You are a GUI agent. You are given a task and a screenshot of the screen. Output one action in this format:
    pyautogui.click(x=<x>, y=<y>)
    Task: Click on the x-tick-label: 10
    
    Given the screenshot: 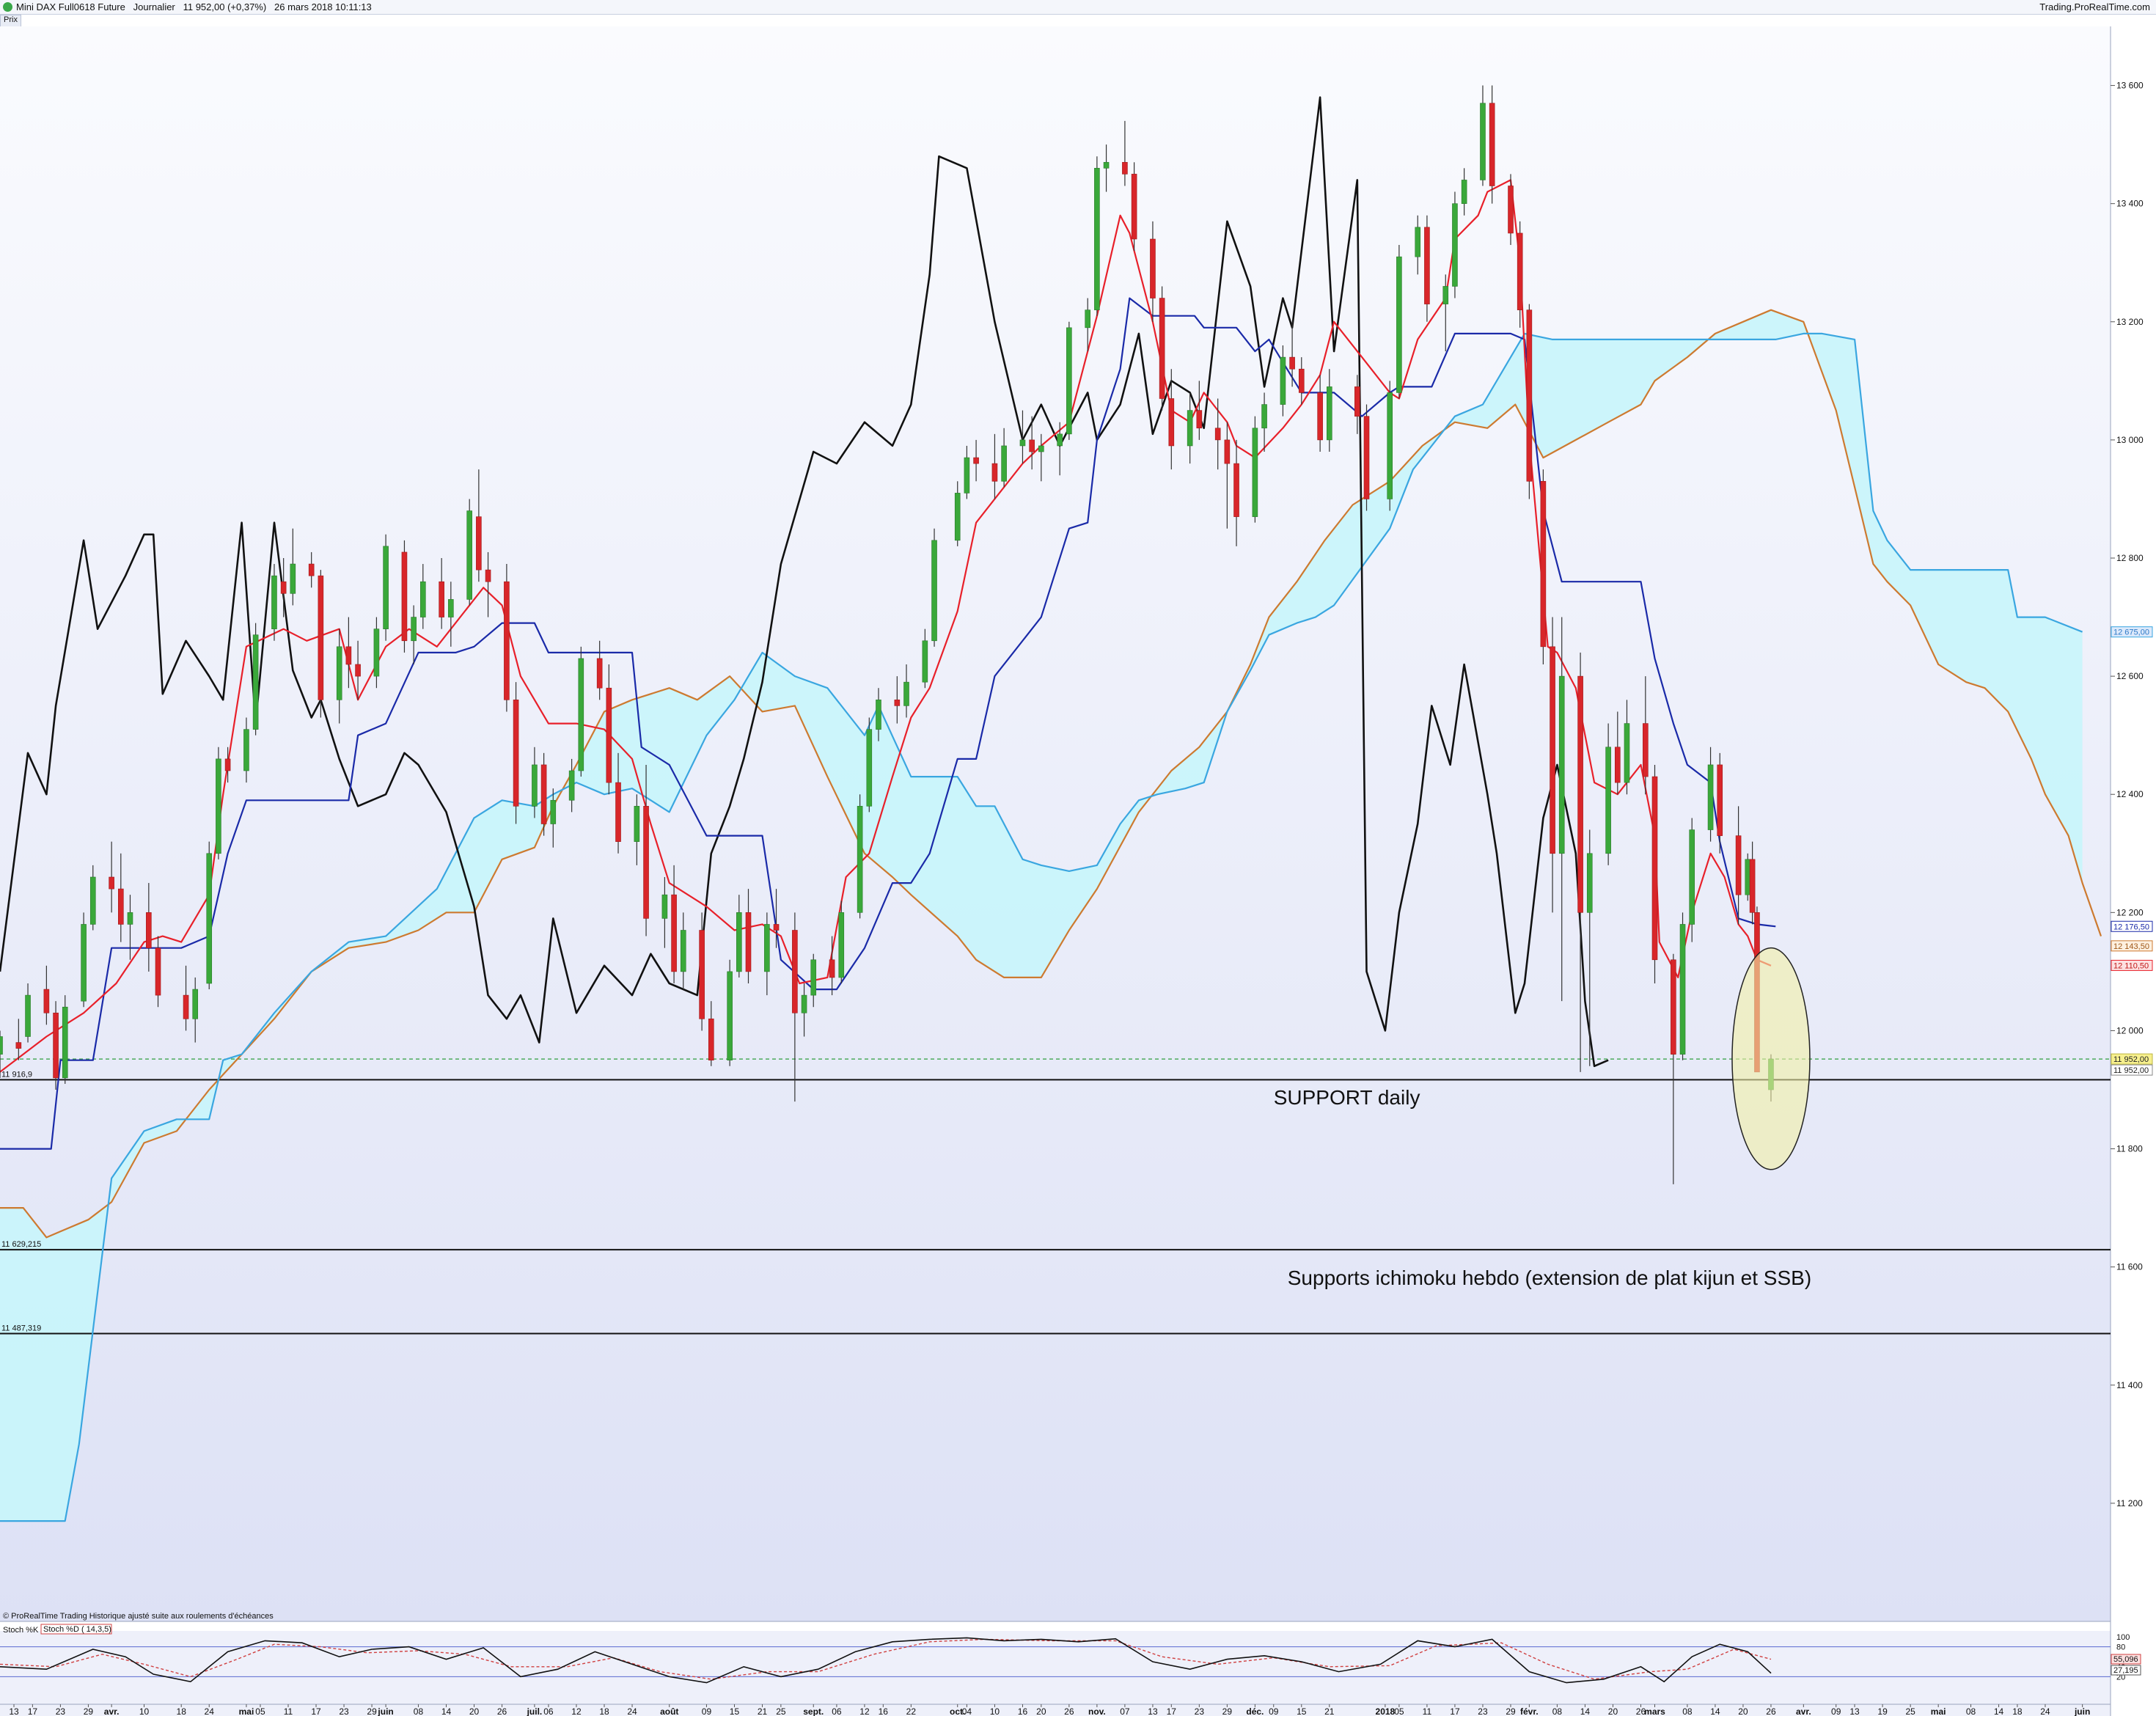 What is the action you would take?
    pyautogui.click(x=144, y=1711)
    